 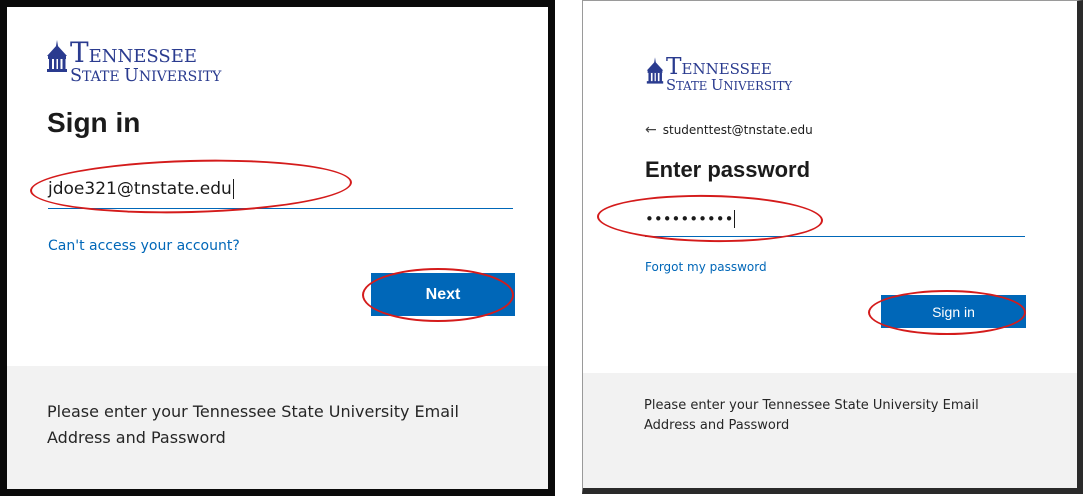 What do you see at coordinates (953, 311) in the screenshot?
I see `sign-in-button: Sign in` at bounding box center [953, 311].